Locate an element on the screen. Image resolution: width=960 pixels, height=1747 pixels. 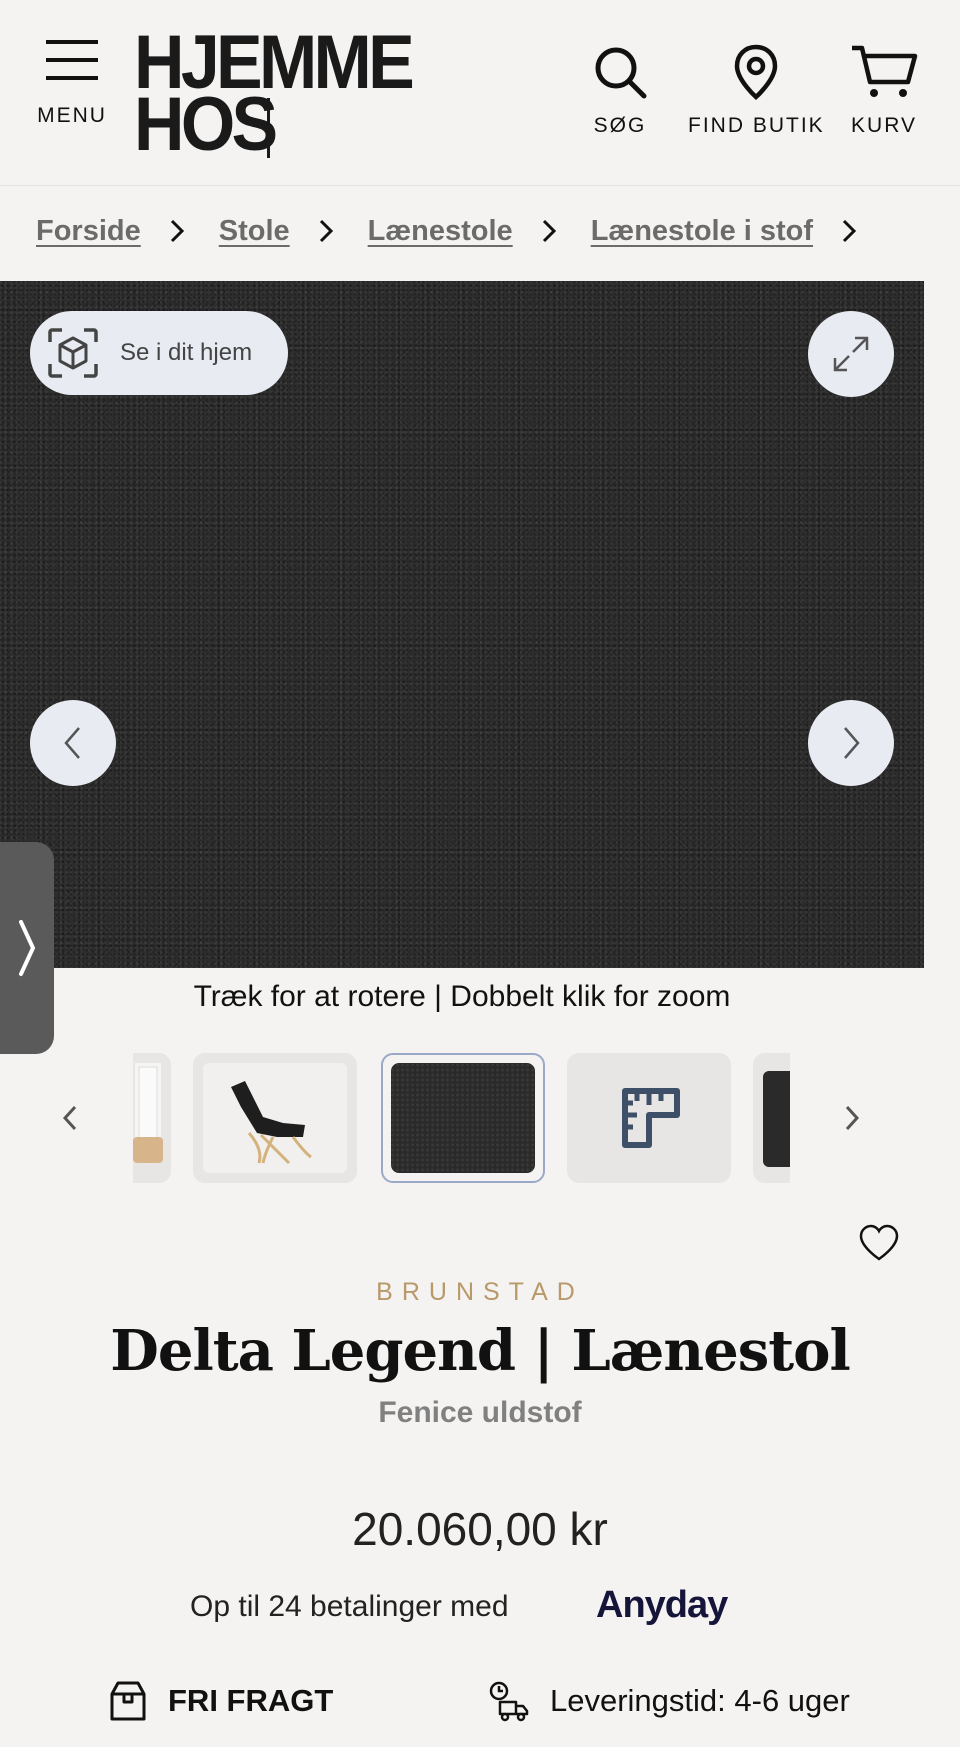
view-in-home-button: Se i dit hjem is located at coordinates (159, 353).